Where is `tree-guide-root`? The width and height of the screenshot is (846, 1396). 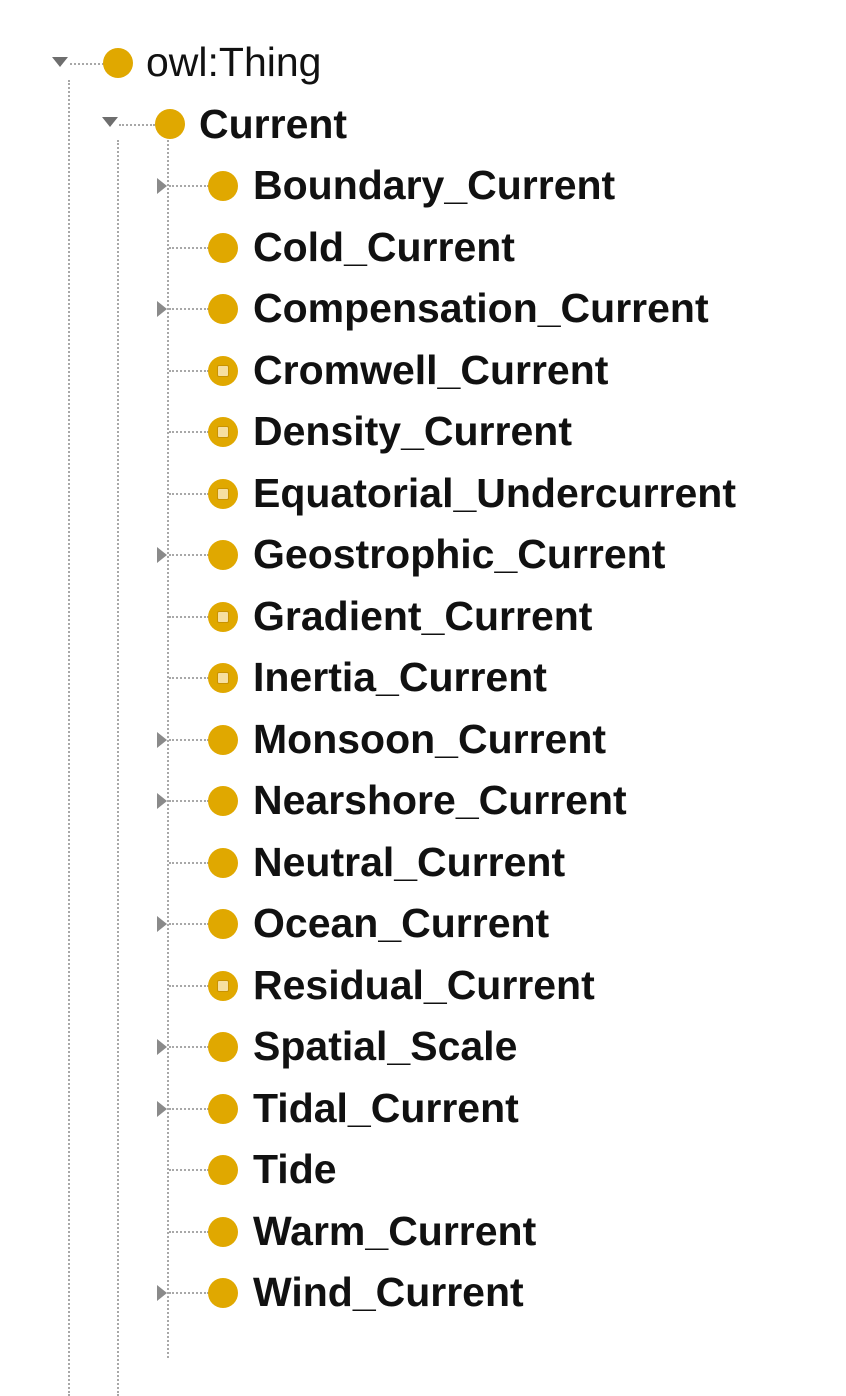
tree-guide-root is located at coordinates (69, 738).